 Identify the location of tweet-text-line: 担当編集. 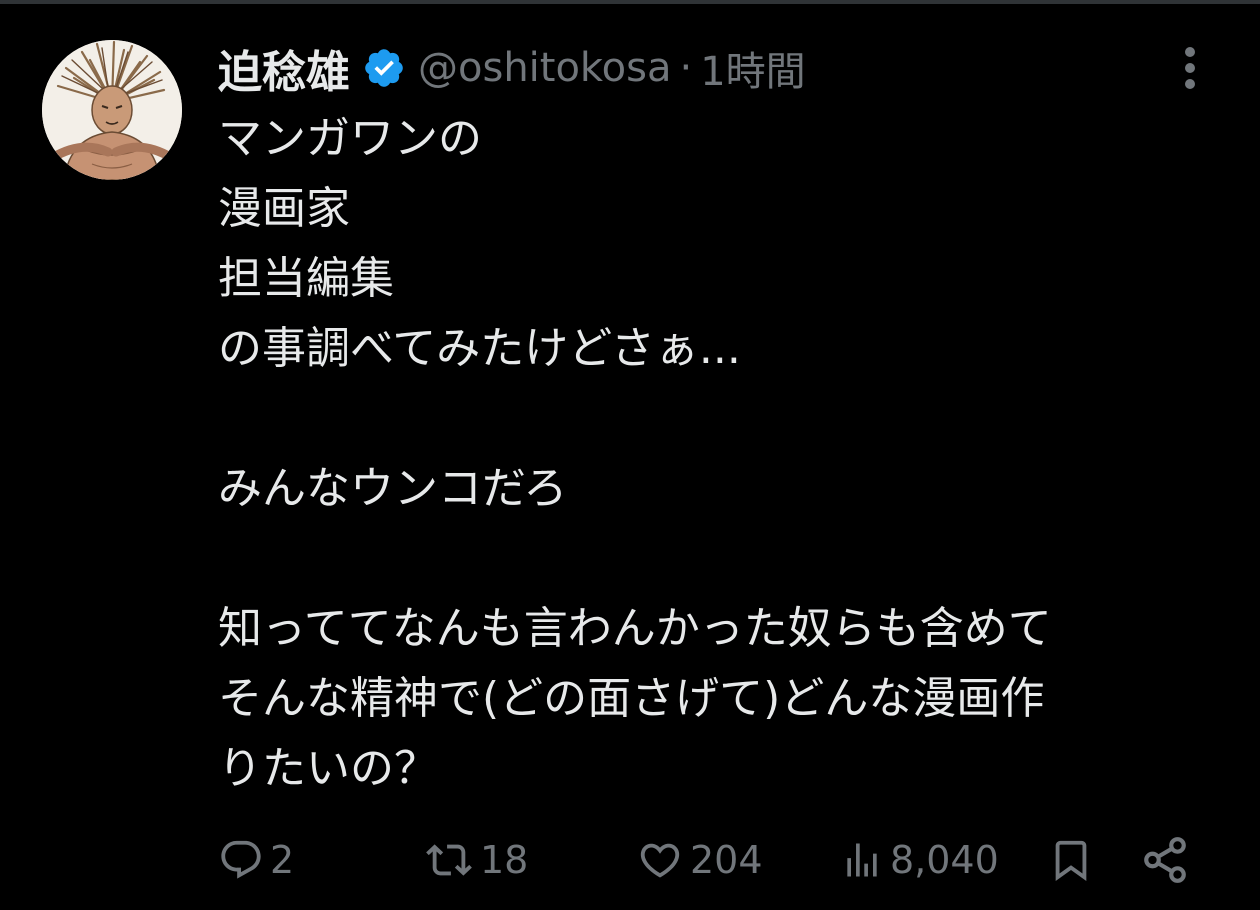
(306, 278).